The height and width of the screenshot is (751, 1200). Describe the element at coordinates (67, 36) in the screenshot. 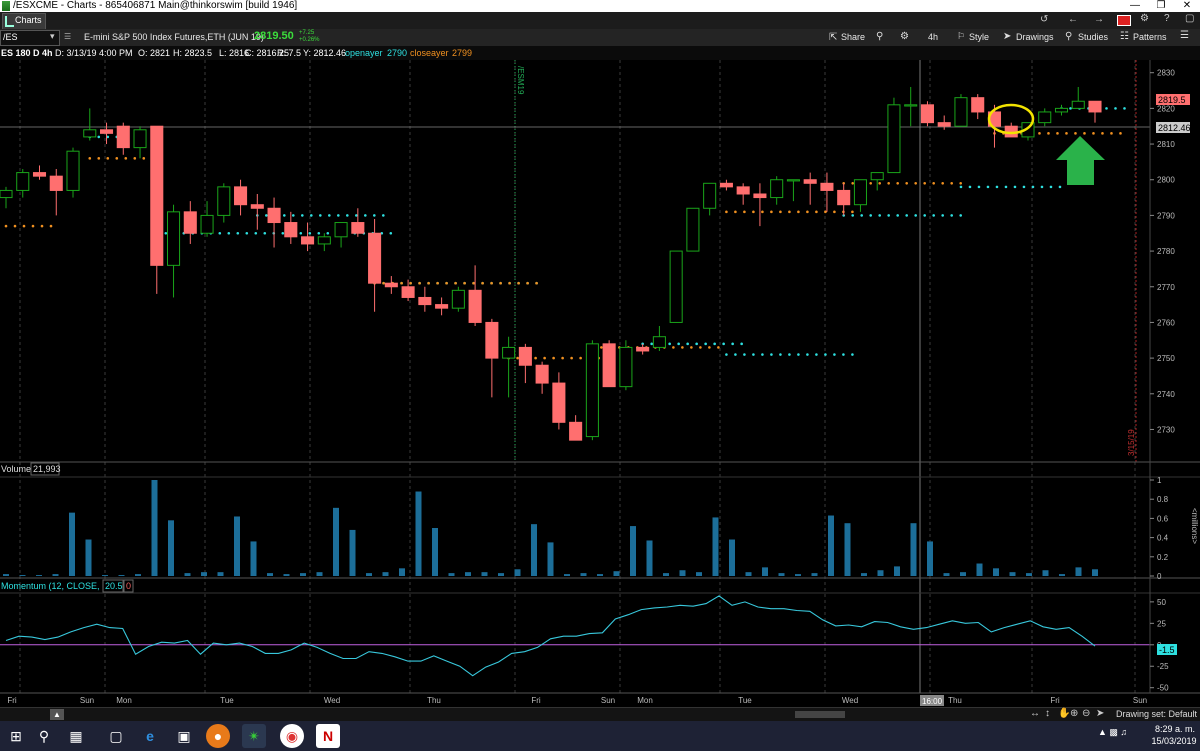

I see `symbol-menu-icon: ☰` at that location.